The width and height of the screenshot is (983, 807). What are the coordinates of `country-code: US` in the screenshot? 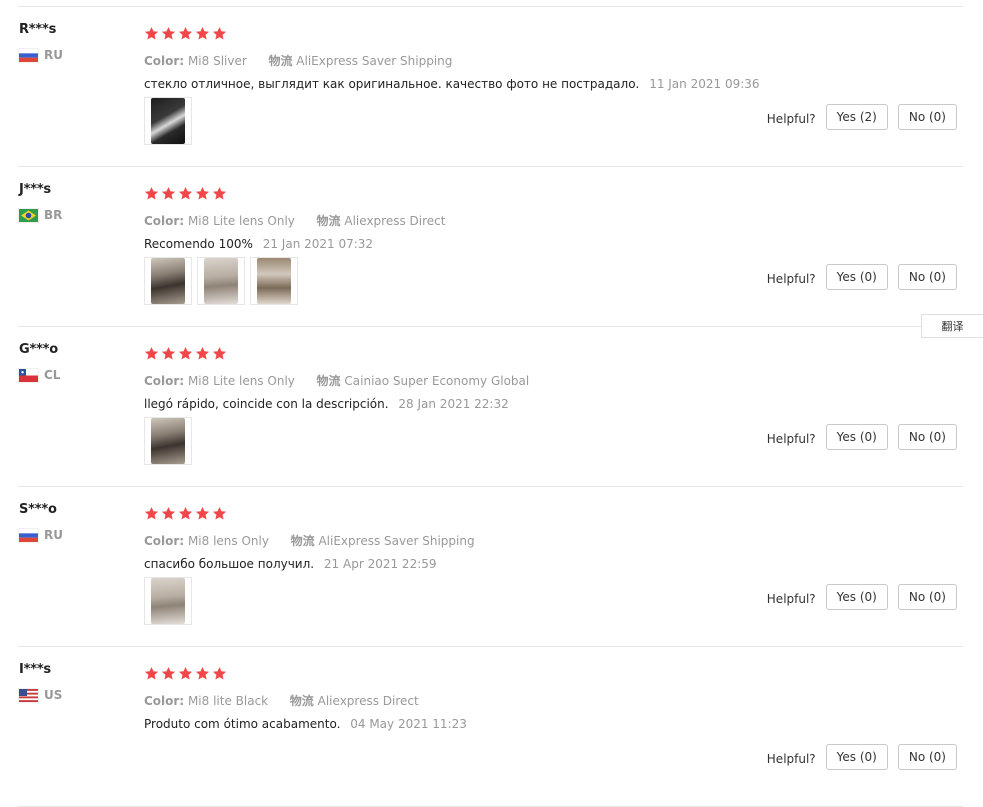 It's located at (53, 695).